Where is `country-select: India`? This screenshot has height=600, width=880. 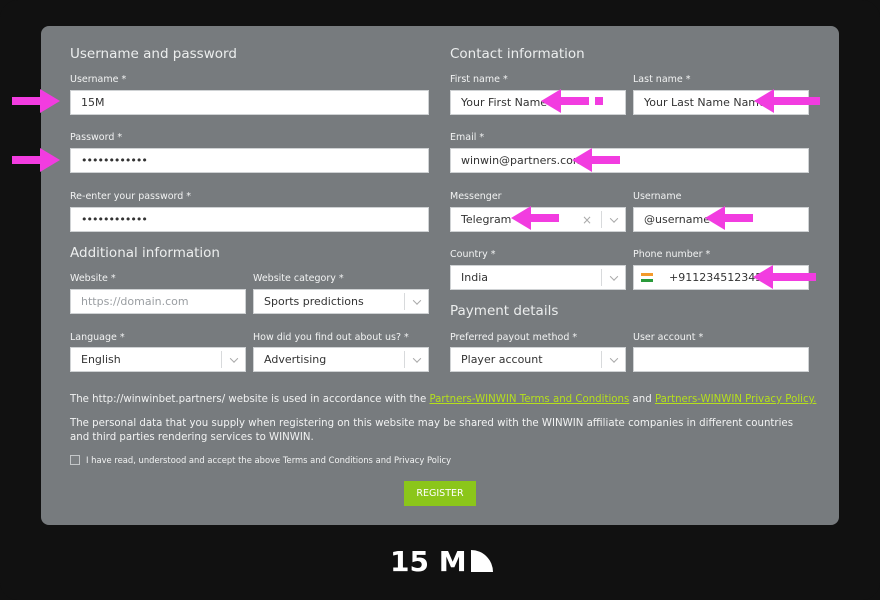
country-select: India is located at coordinates (538, 277).